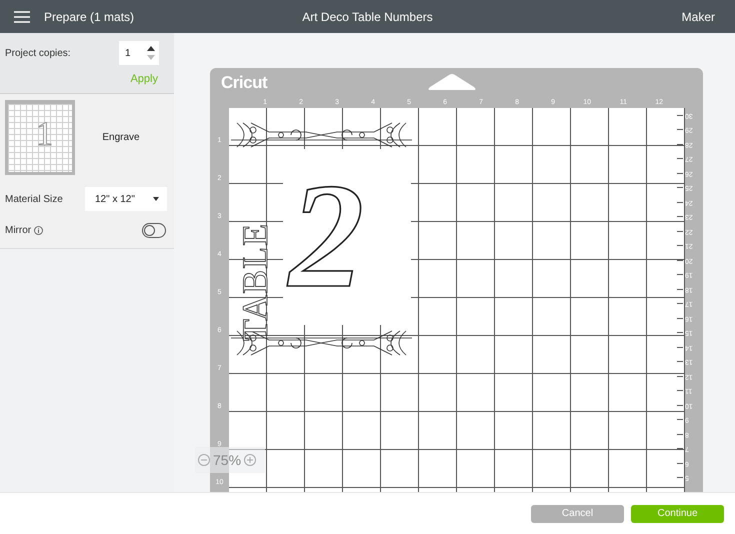 This screenshot has width=735, height=534. I want to click on copies-label: Project copies:, so click(38, 53).